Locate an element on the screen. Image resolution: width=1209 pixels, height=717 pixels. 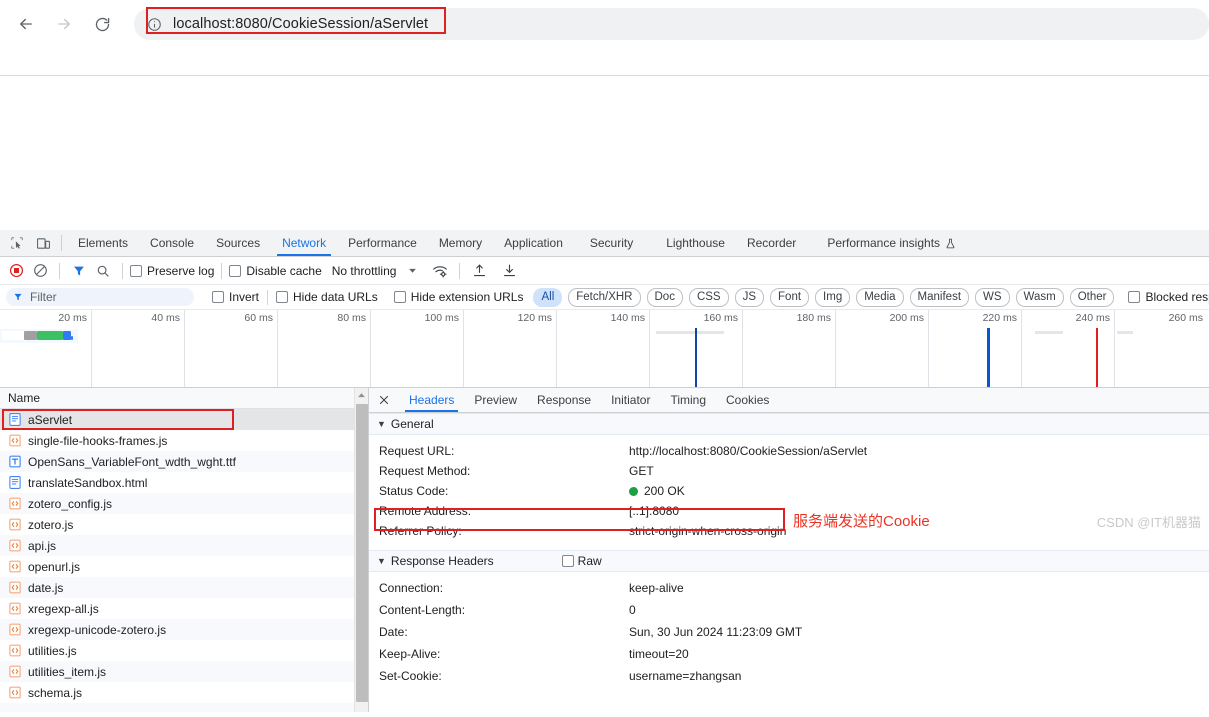
address-bar: localhost:8080/CookieSession/aServlet is located at coordinates (671, 24).